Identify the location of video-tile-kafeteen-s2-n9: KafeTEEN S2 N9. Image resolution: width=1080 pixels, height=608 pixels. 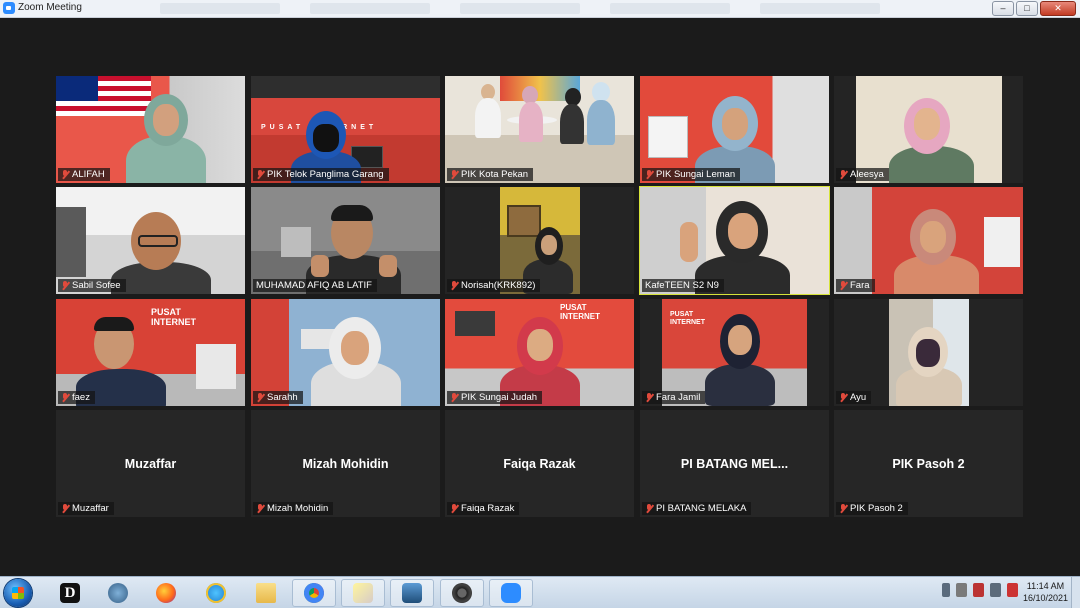
(734, 240).